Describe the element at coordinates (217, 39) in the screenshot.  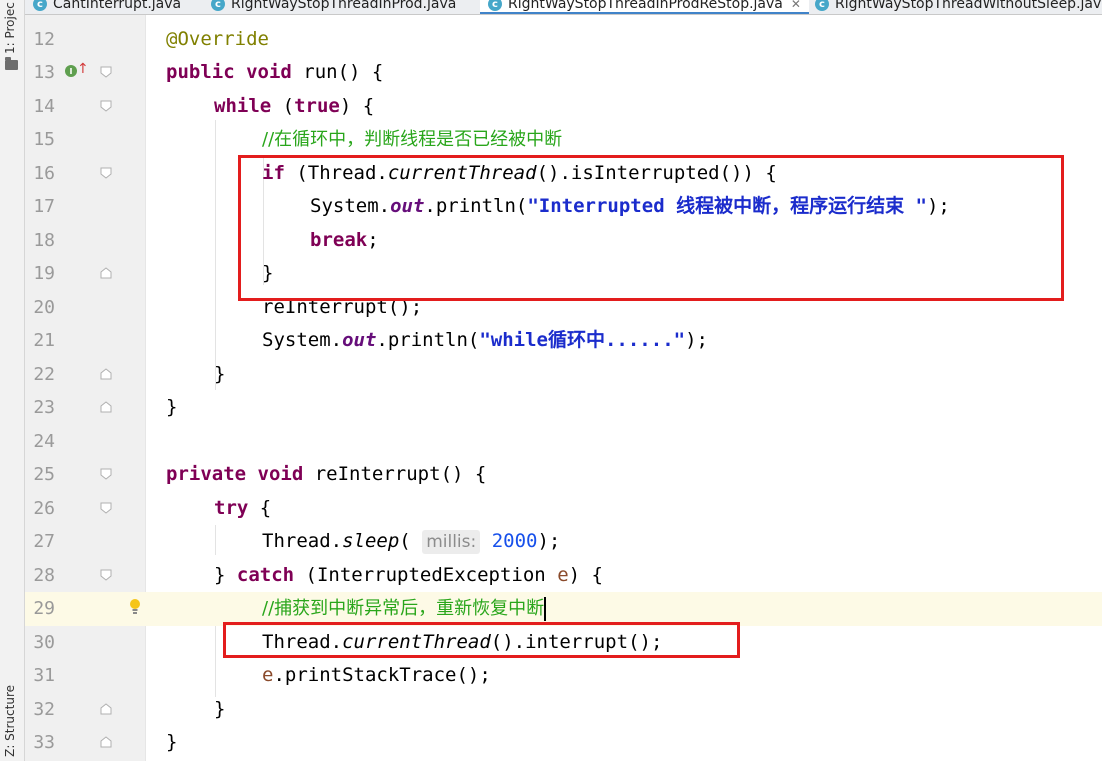
I see `annotation-override: @Override` at that location.